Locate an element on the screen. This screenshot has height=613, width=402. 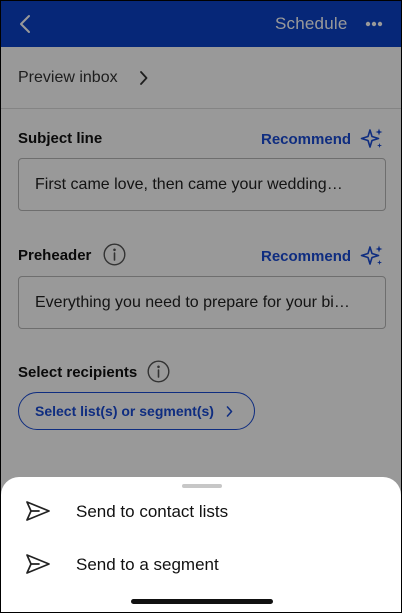
send-to-contact-lists-option: Send to contact lists is located at coordinates (201, 512).